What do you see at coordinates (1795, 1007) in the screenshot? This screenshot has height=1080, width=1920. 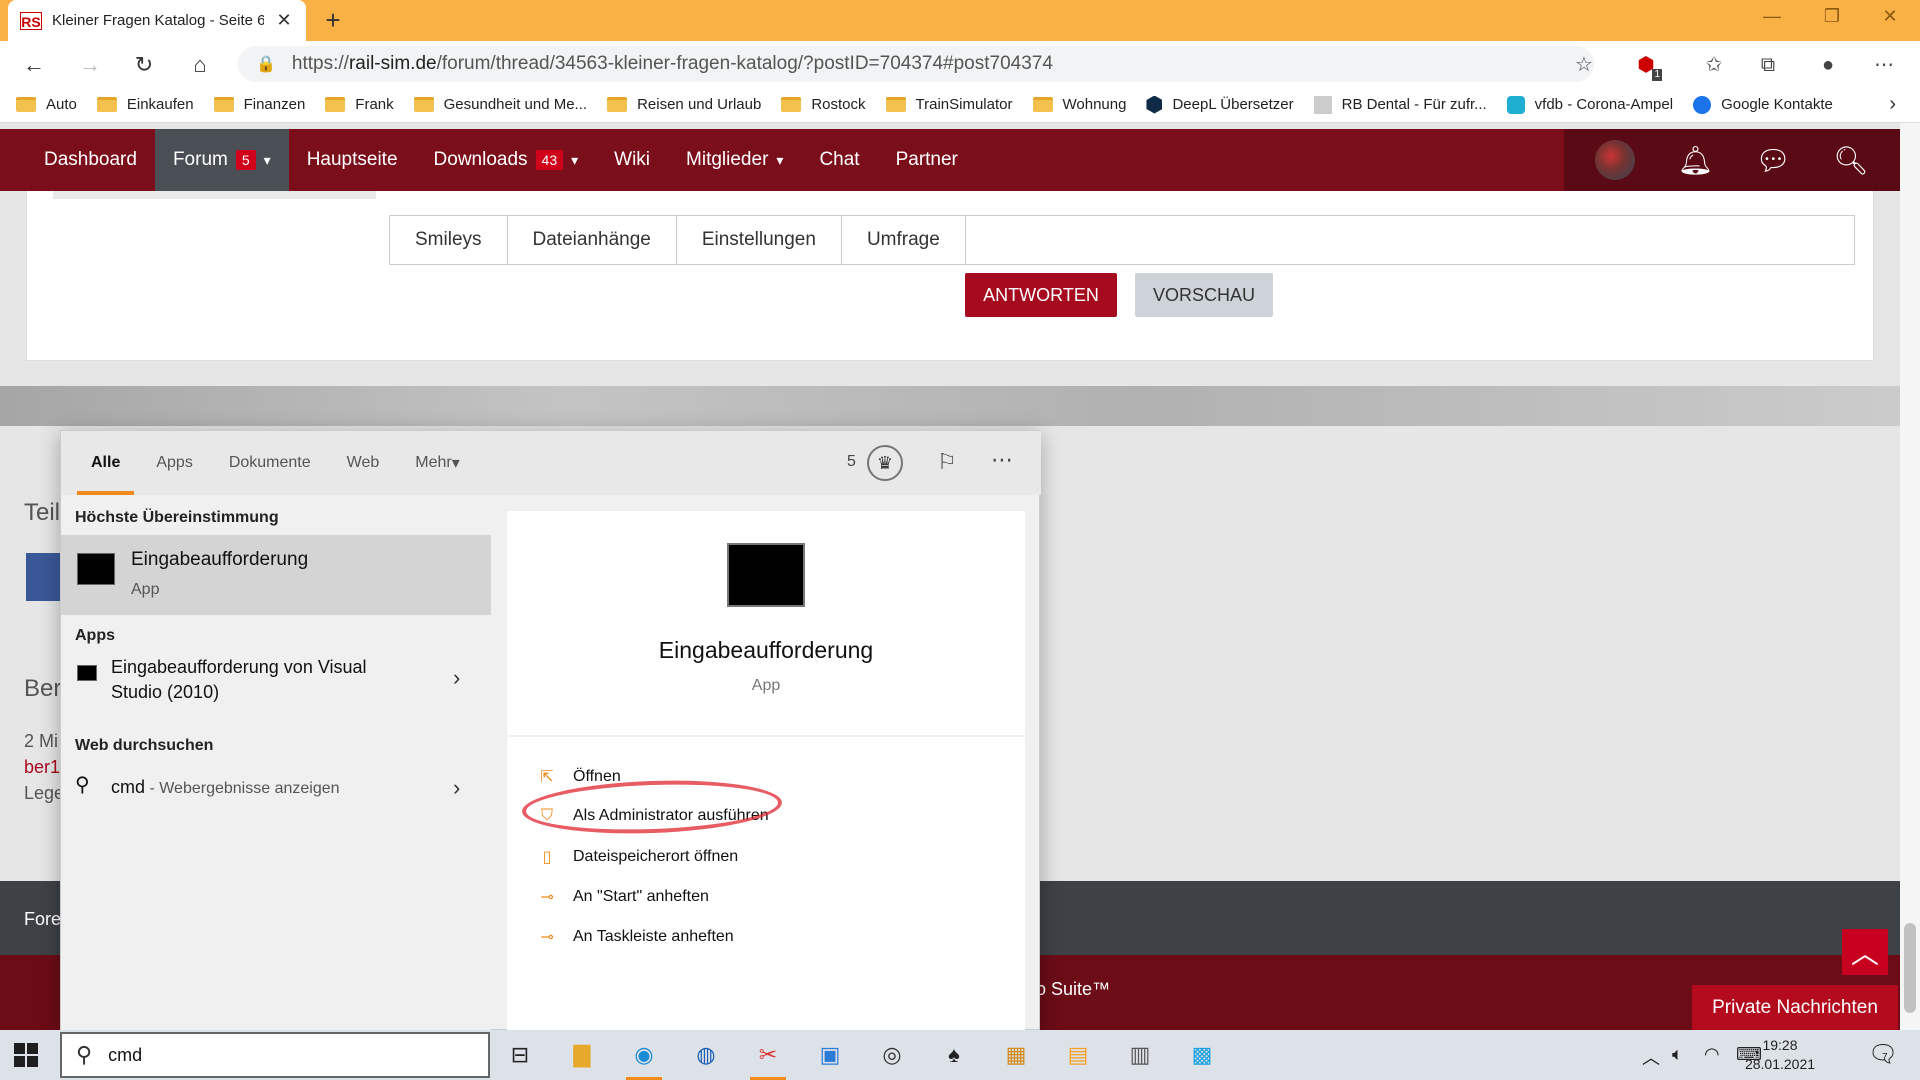 I see `private-messages-button: Private Nachrichten` at bounding box center [1795, 1007].